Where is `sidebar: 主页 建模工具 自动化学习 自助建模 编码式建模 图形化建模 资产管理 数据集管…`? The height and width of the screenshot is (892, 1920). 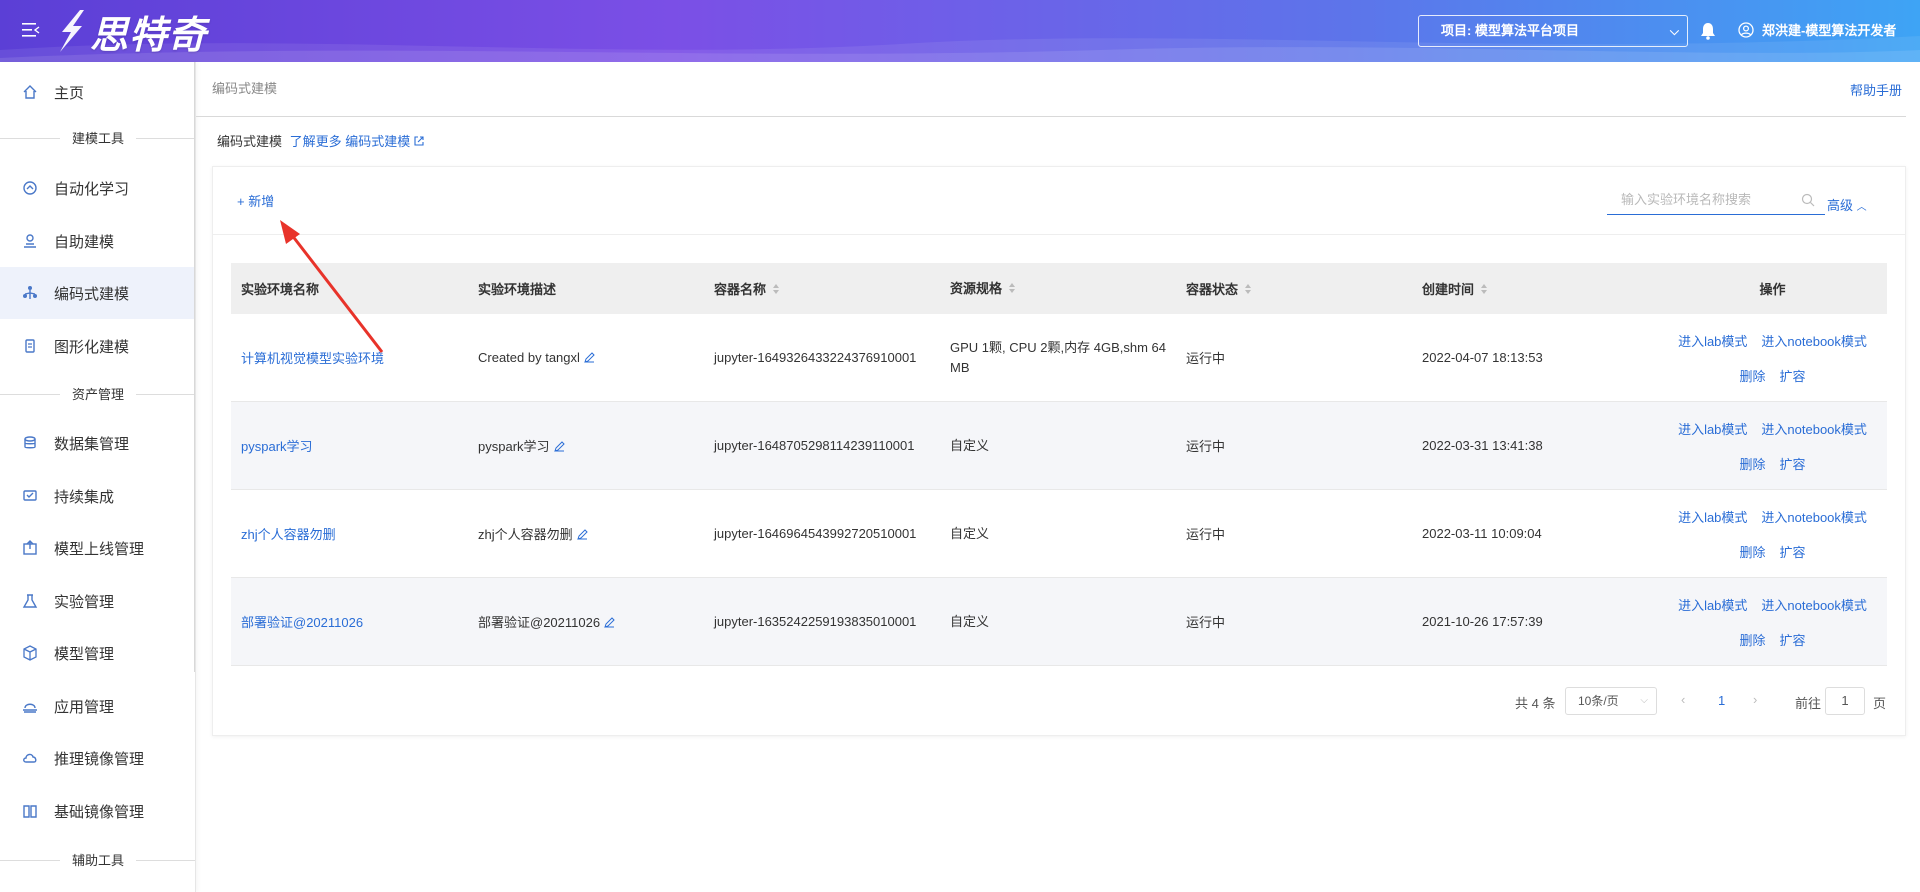
sidebar: 主页 建模工具 自动化学习 自助建模 编码式建模 图形化建模 资产管理 数据集管… is located at coordinates (98, 477).